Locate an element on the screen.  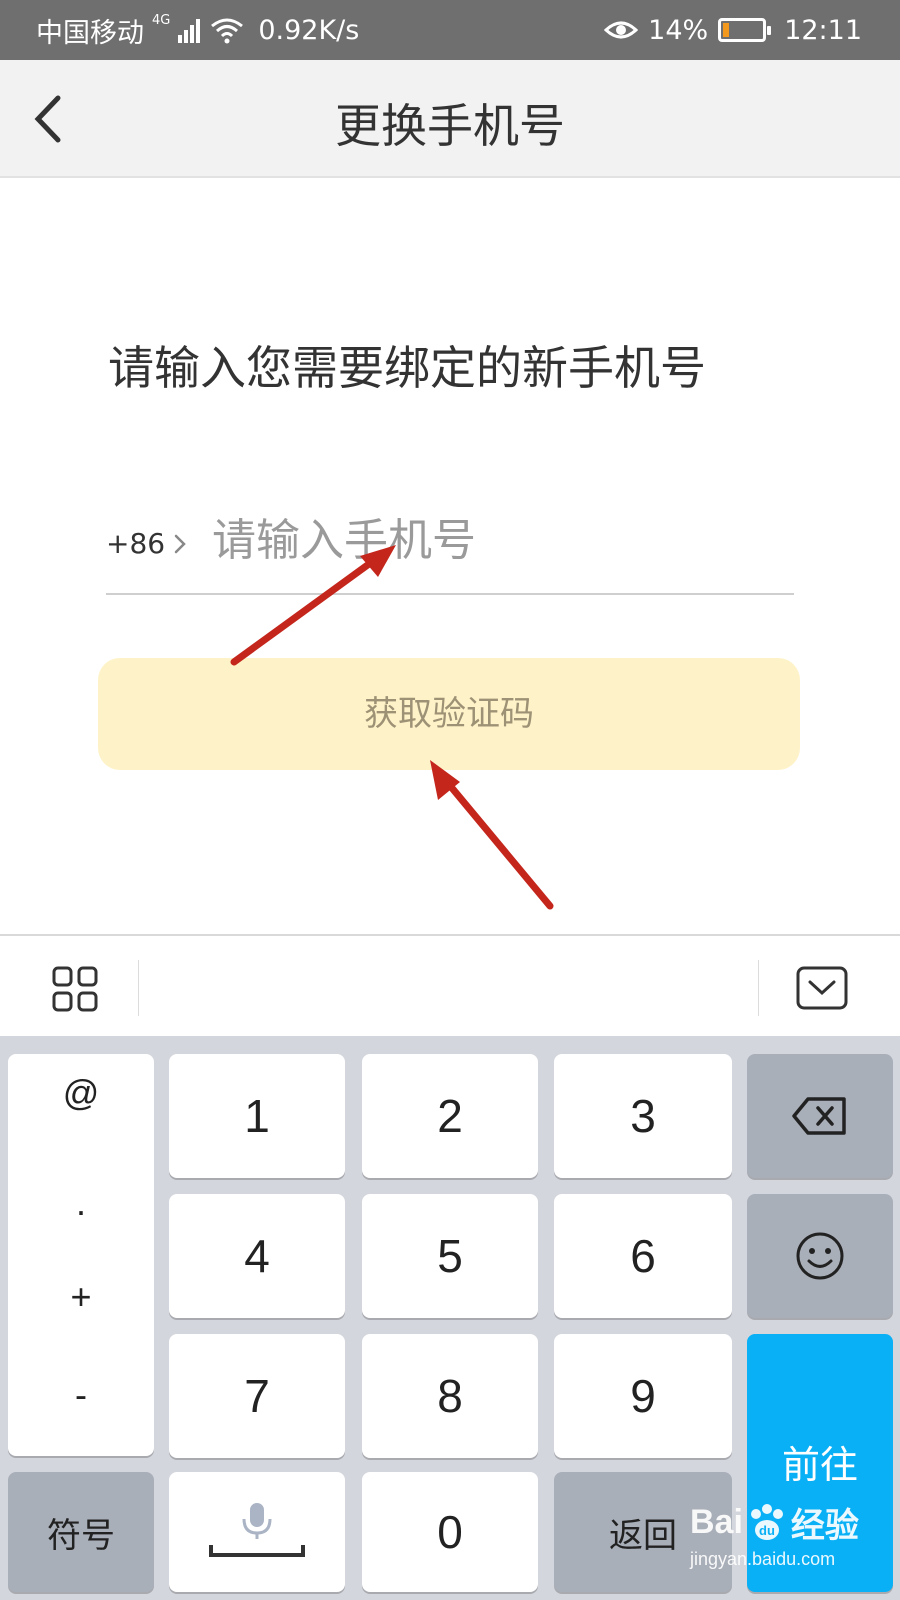
backspace-key is located at coordinates (820, 1116).